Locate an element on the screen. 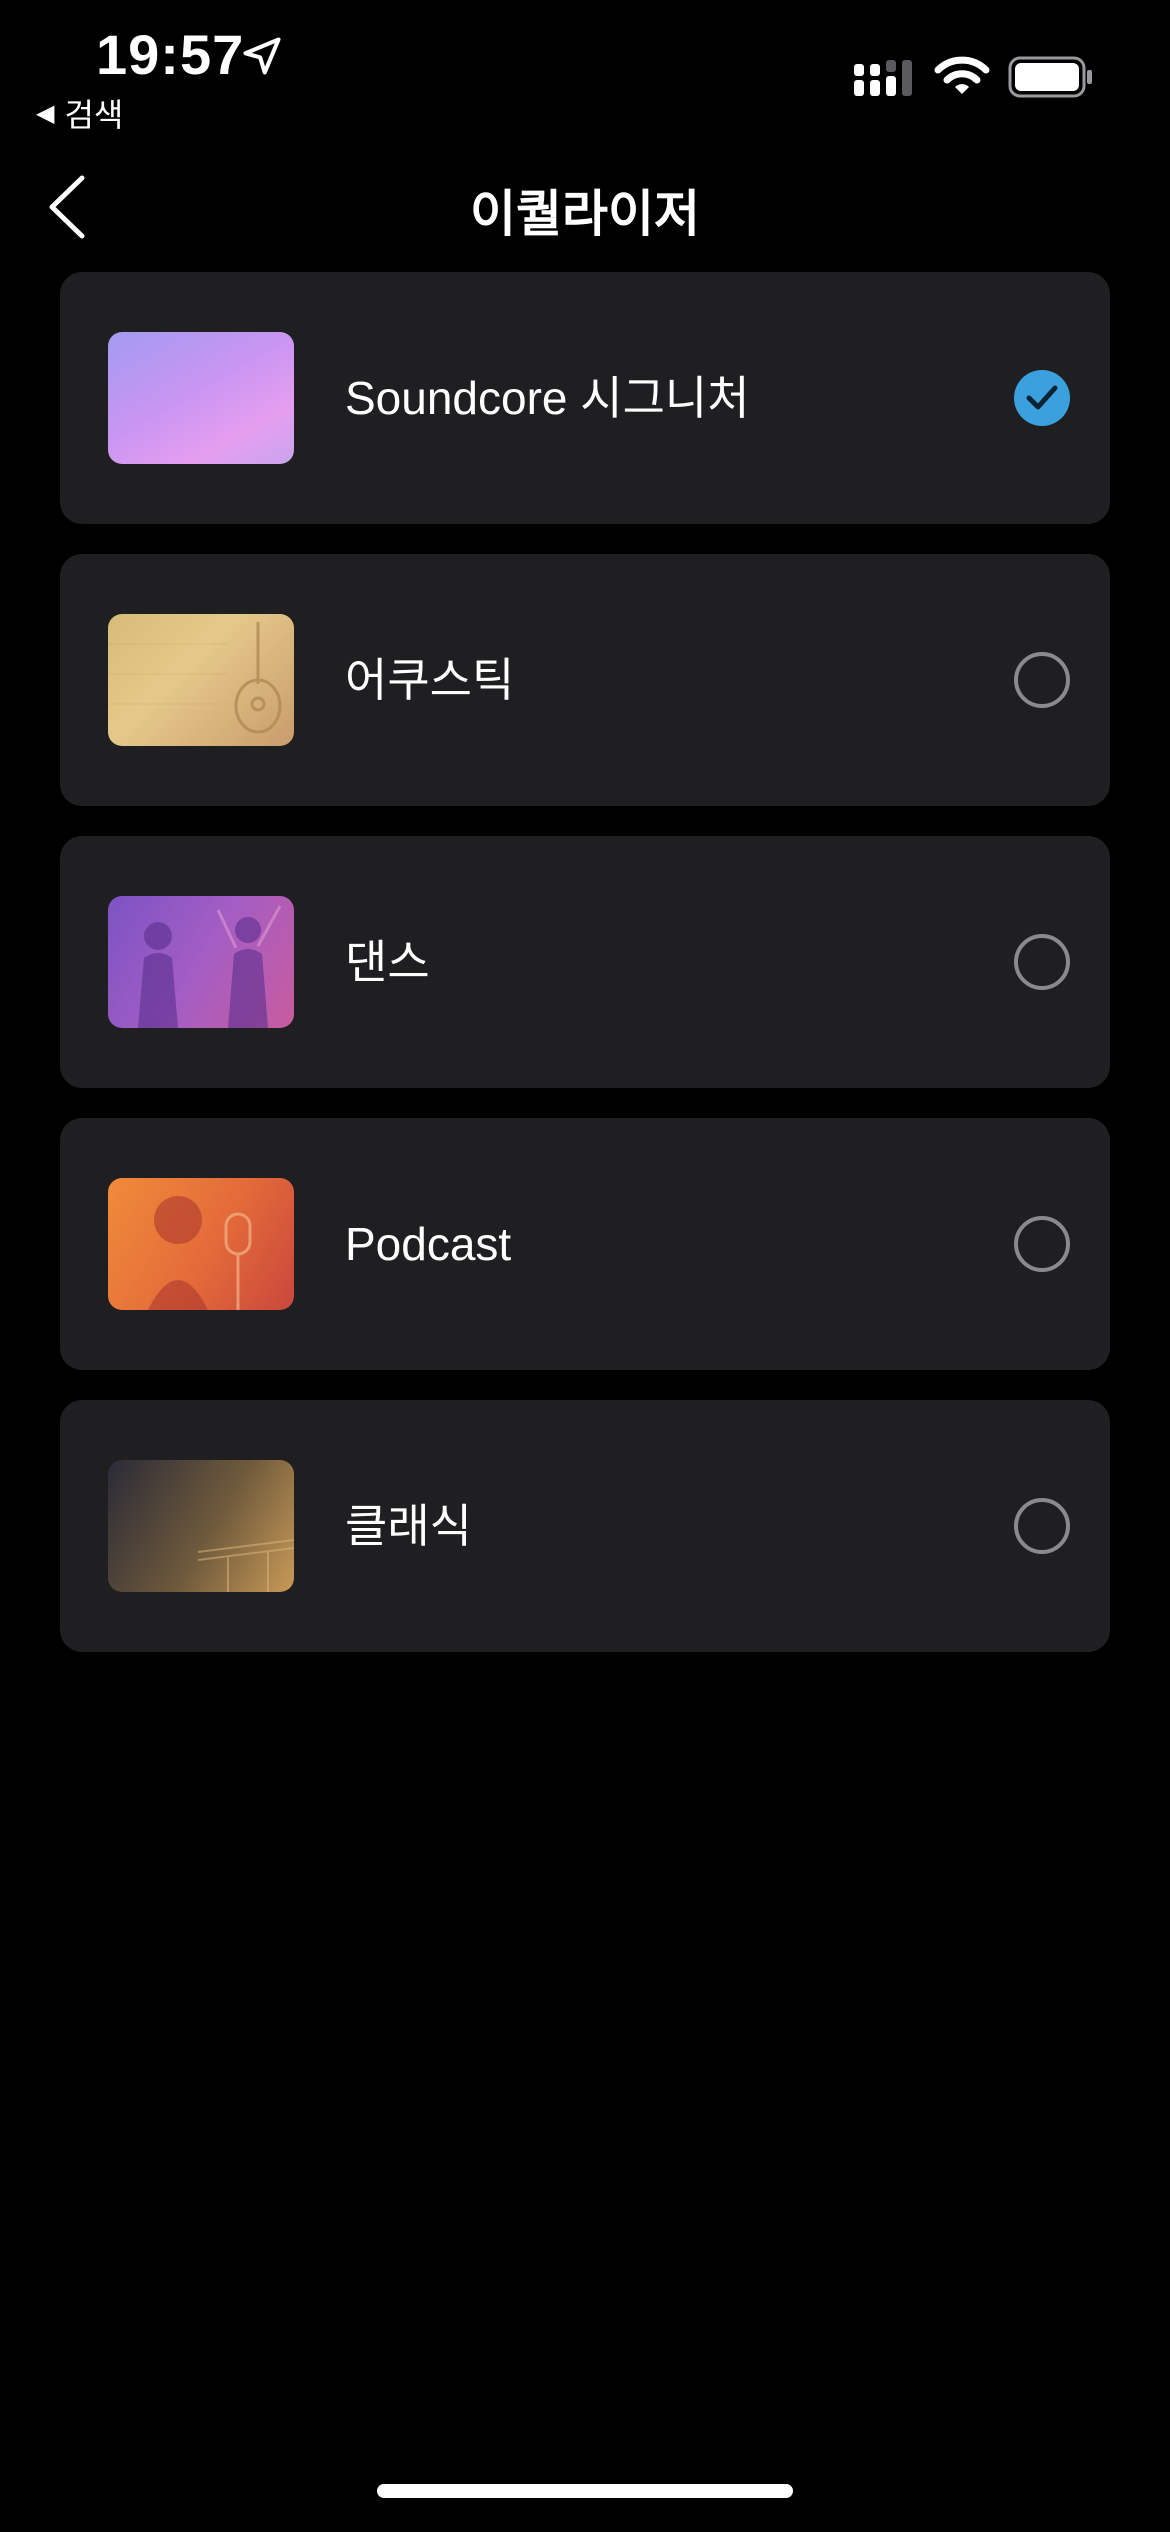 Image resolution: width=1170 pixels, height=2532 pixels. selected-check-icon is located at coordinates (1042, 398).